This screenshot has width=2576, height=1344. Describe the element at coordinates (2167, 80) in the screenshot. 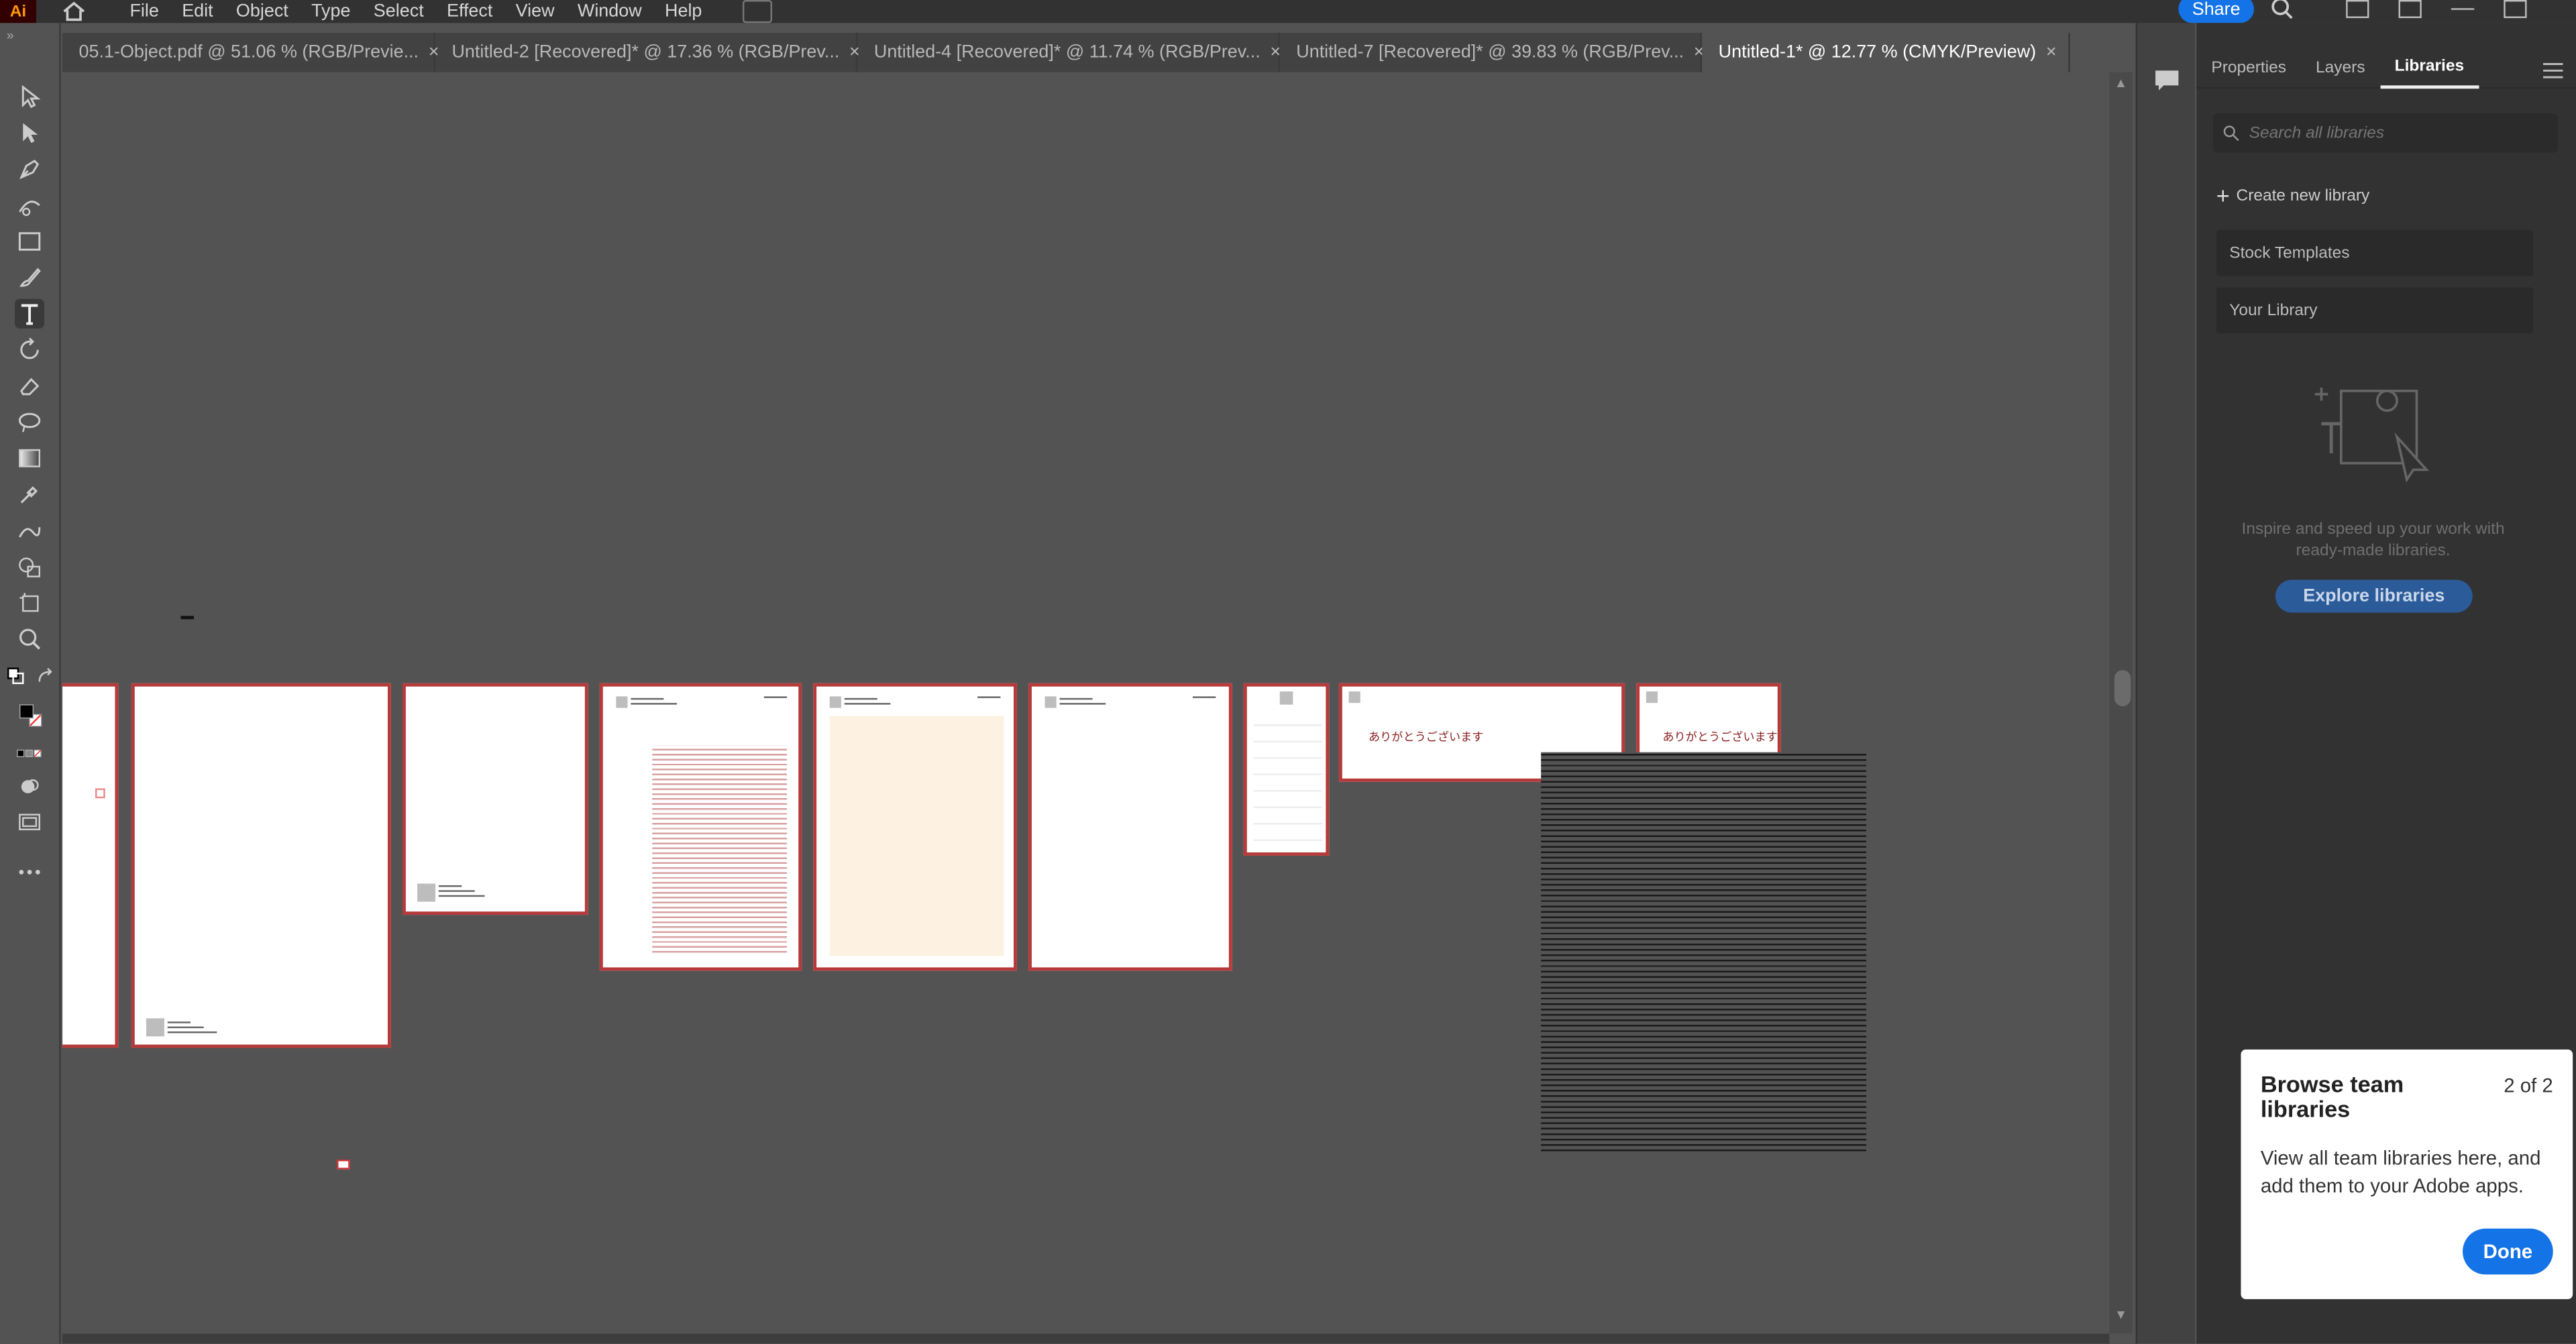

I see `comments-icon` at that location.